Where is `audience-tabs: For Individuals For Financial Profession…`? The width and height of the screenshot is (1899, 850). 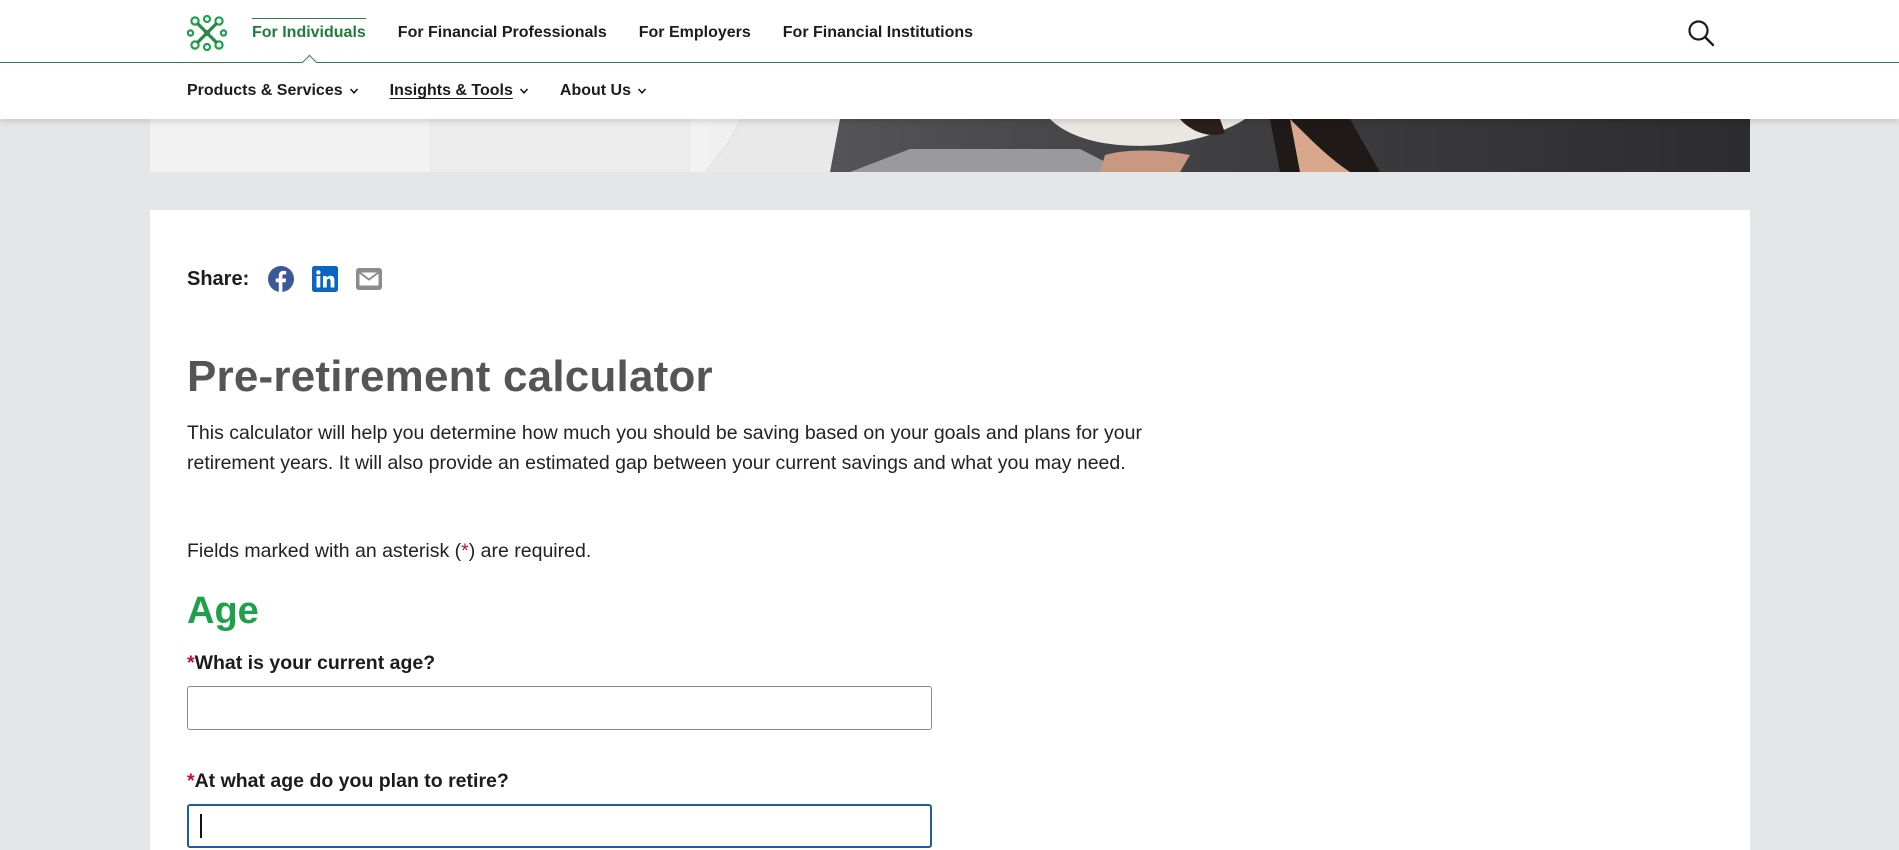
audience-tabs: For Individuals For Financial Profession… is located at coordinates (628, 32).